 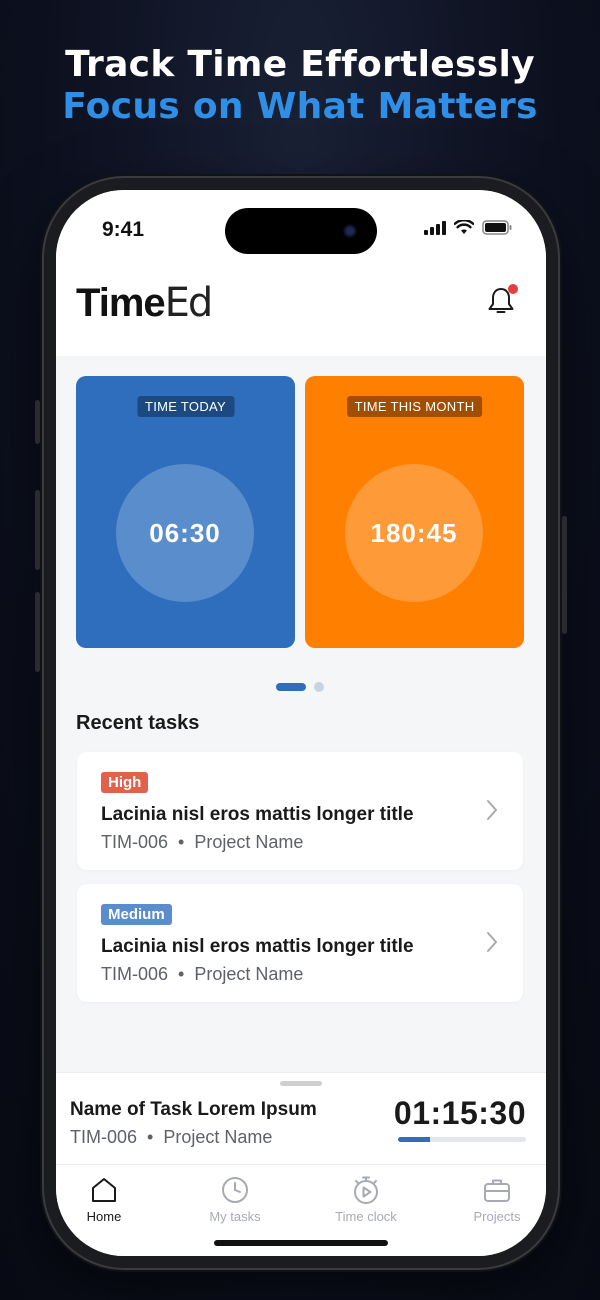 I want to click on tab-home: Home, so click(x=105, y=1199).